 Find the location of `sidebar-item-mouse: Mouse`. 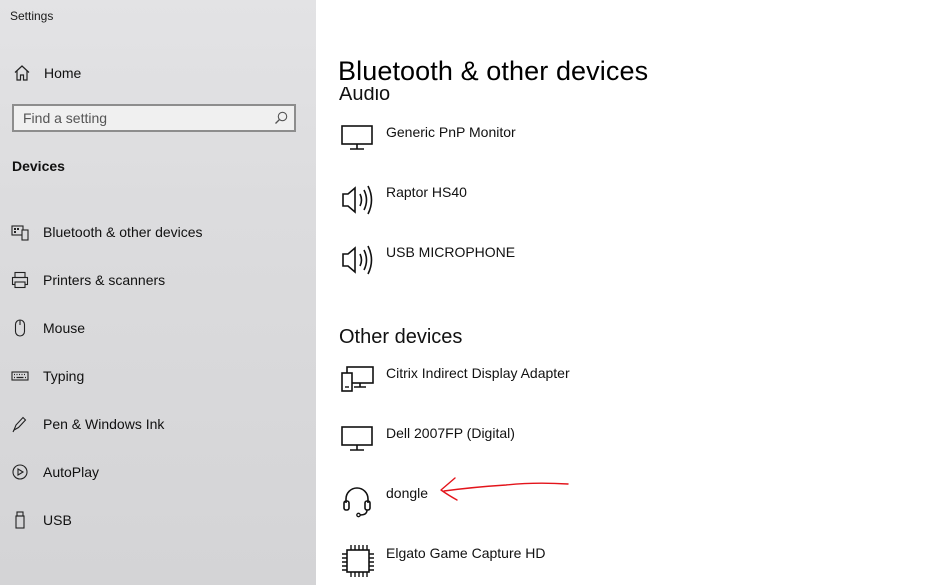

sidebar-item-mouse: Mouse is located at coordinates (158, 328).